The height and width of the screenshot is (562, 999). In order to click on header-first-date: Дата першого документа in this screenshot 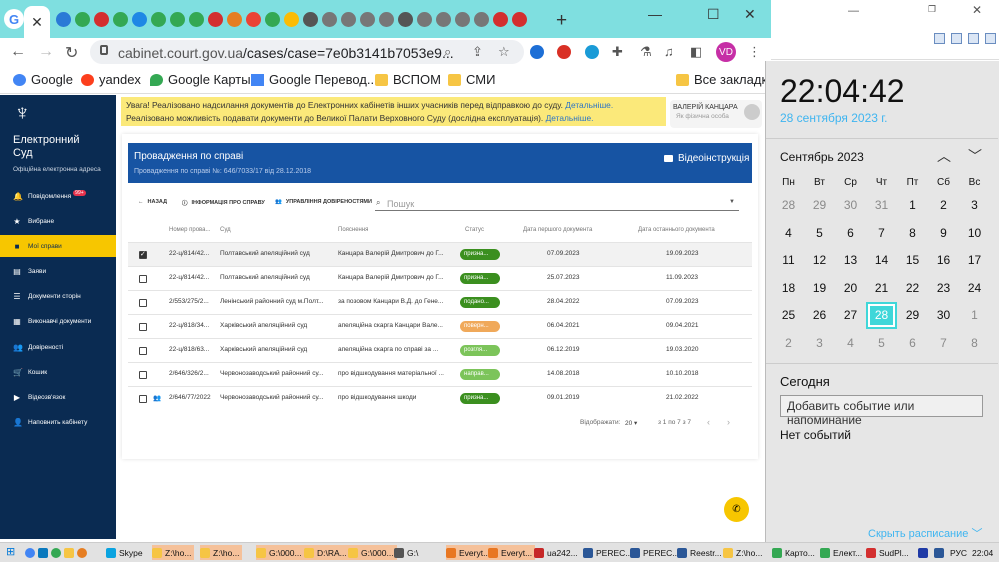, I will do `click(557, 230)`.